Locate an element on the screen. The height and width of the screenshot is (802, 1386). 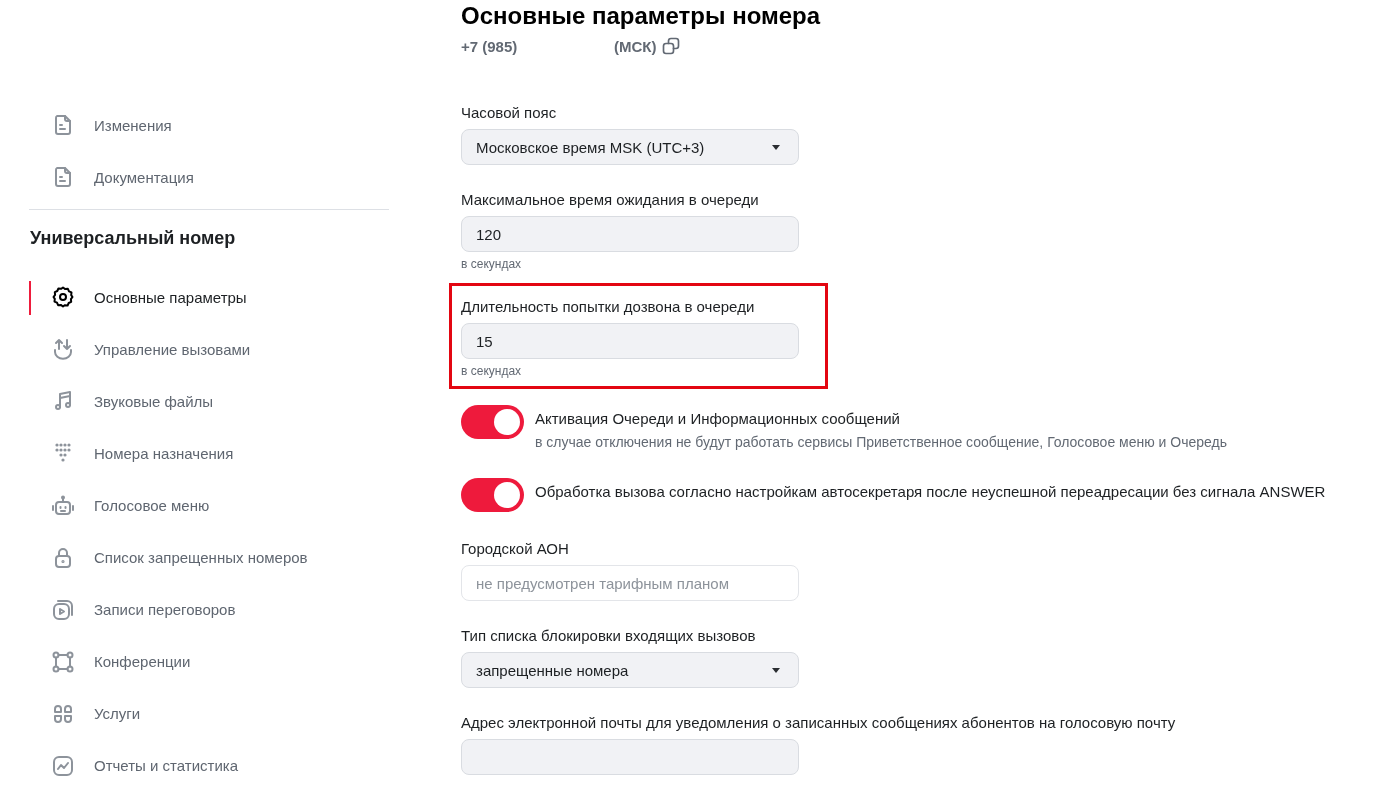
field-label: Городской АОН is located at coordinates (515, 548).